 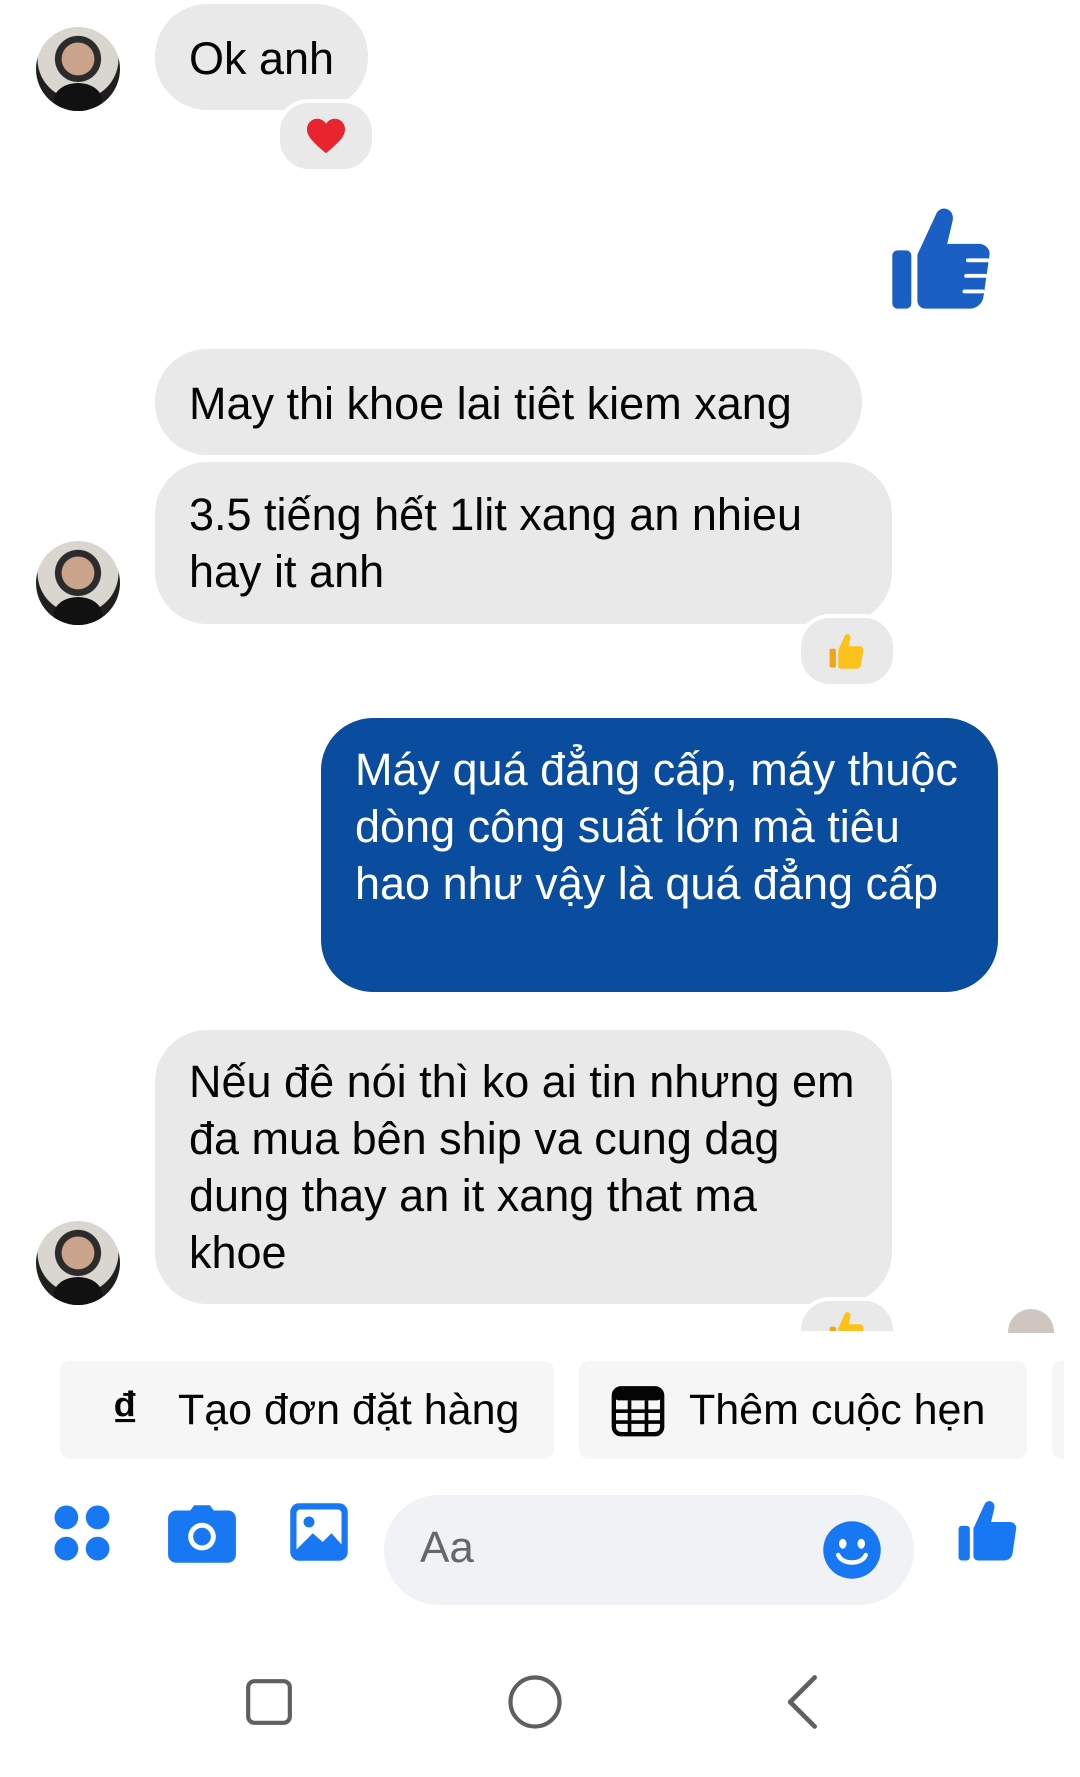 What do you see at coordinates (649, 1550) in the screenshot?
I see `message-input: Aa` at bounding box center [649, 1550].